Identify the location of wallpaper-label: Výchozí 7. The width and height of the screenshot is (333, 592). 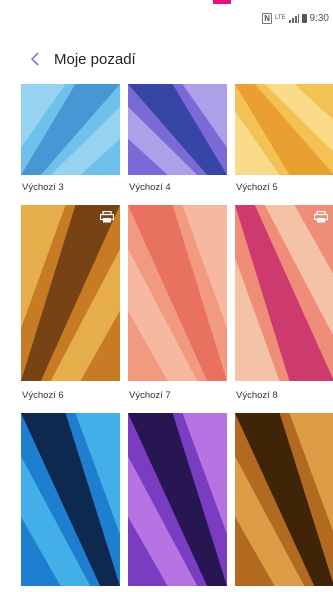
(150, 395).